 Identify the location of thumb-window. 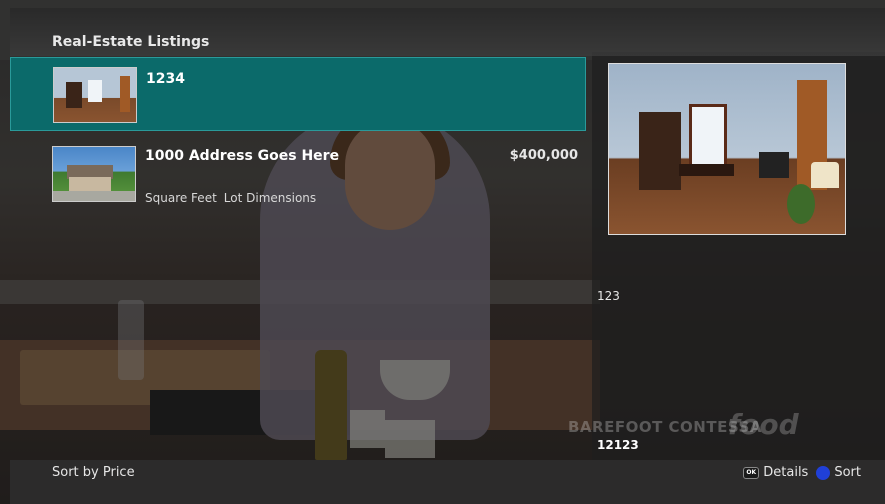
(95, 91).